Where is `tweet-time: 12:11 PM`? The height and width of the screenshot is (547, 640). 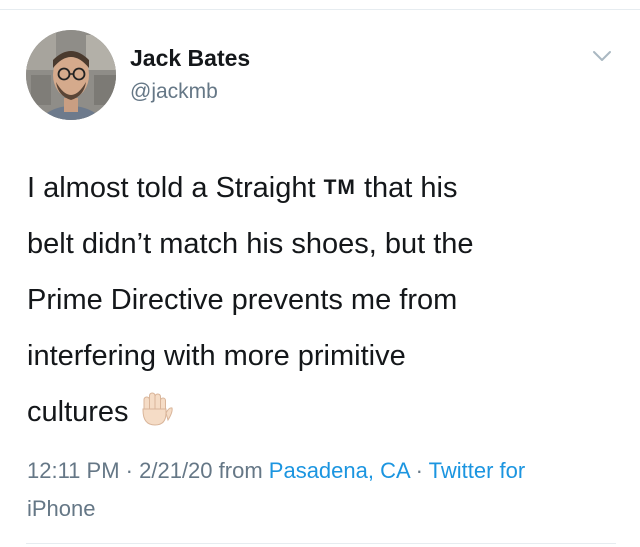
tweet-time: 12:11 PM is located at coordinates (73, 470).